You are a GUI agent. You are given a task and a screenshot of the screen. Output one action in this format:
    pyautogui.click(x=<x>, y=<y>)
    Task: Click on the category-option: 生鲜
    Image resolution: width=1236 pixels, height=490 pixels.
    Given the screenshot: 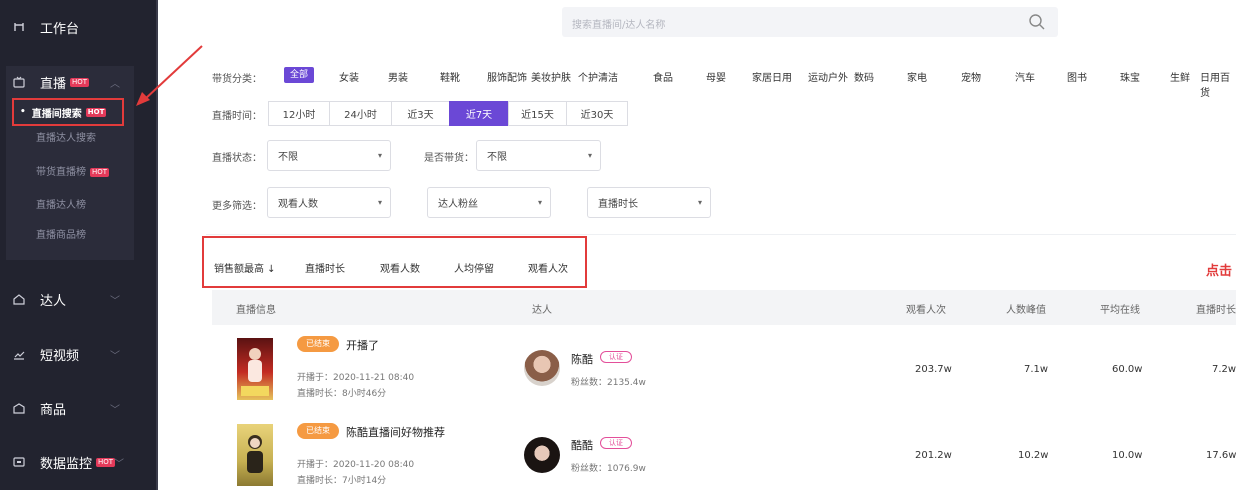 What is the action you would take?
    pyautogui.click(x=1180, y=76)
    